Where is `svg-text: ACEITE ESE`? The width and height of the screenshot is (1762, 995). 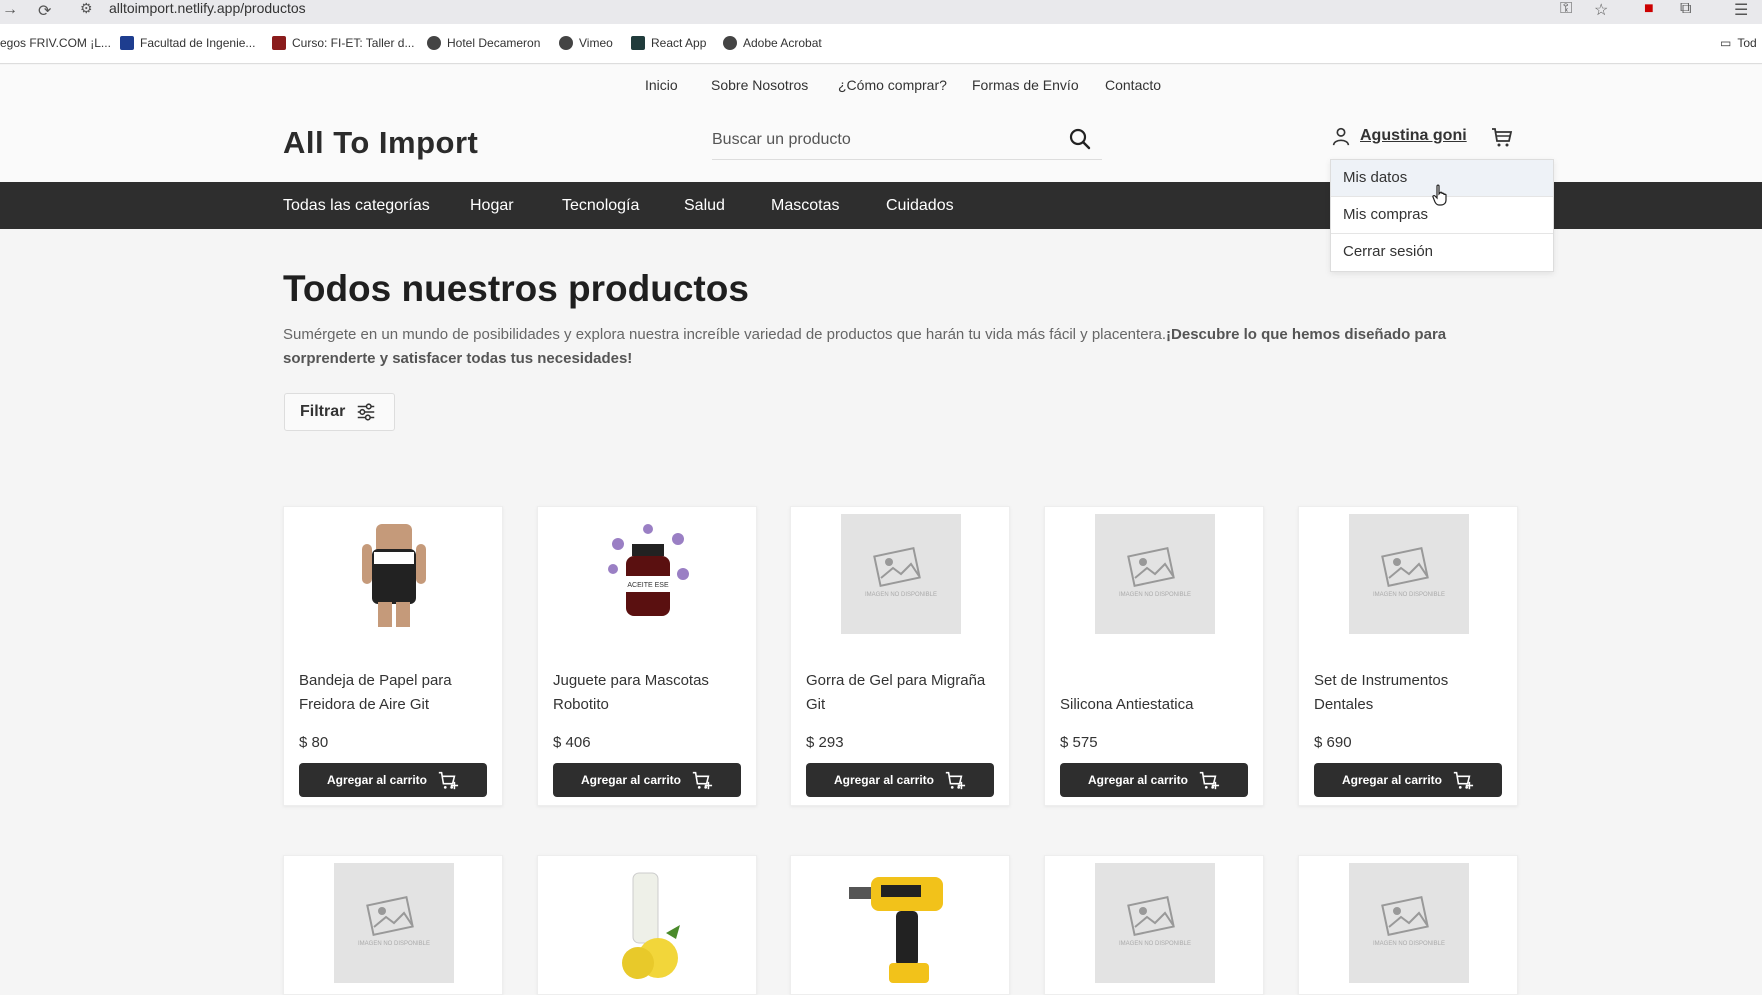 svg-text: ACEITE ESE is located at coordinates (648, 585).